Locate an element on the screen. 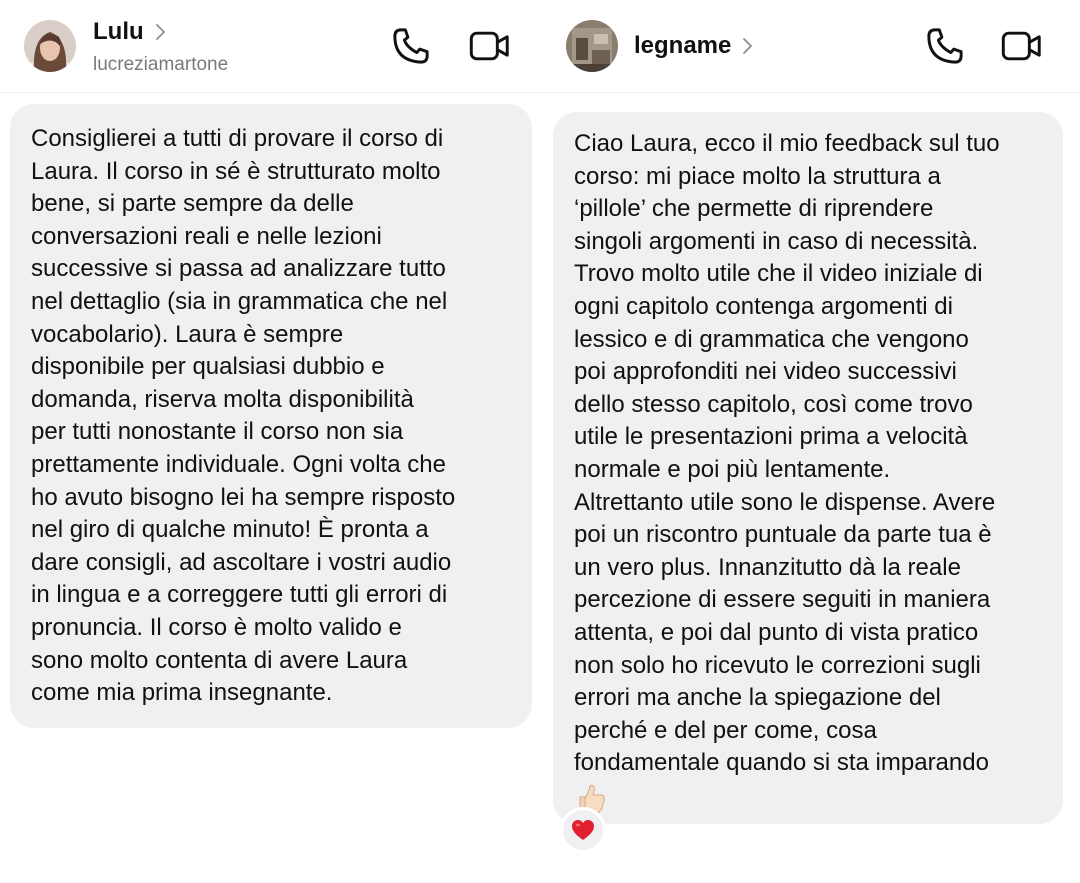 Image resolution: width=1080 pixels, height=883 pixels. chat-header: Lulu lucreziamartone is located at coordinates (270, 46).